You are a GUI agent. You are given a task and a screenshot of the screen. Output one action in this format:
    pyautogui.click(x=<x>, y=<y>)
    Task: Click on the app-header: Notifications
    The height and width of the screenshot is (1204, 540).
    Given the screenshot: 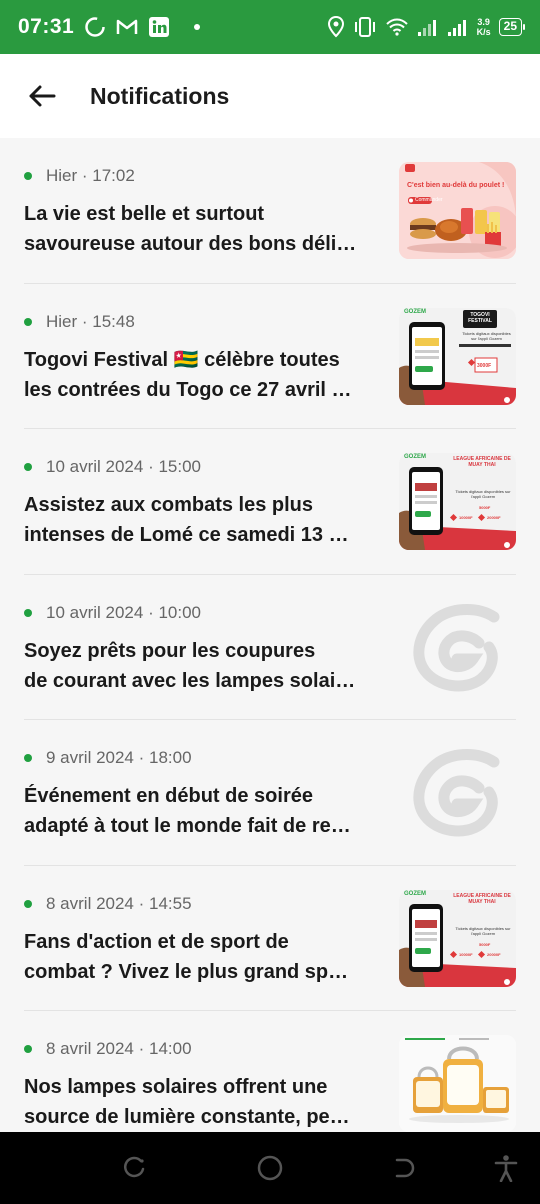 What is the action you would take?
    pyautogui.click(x=270, y=96)
    